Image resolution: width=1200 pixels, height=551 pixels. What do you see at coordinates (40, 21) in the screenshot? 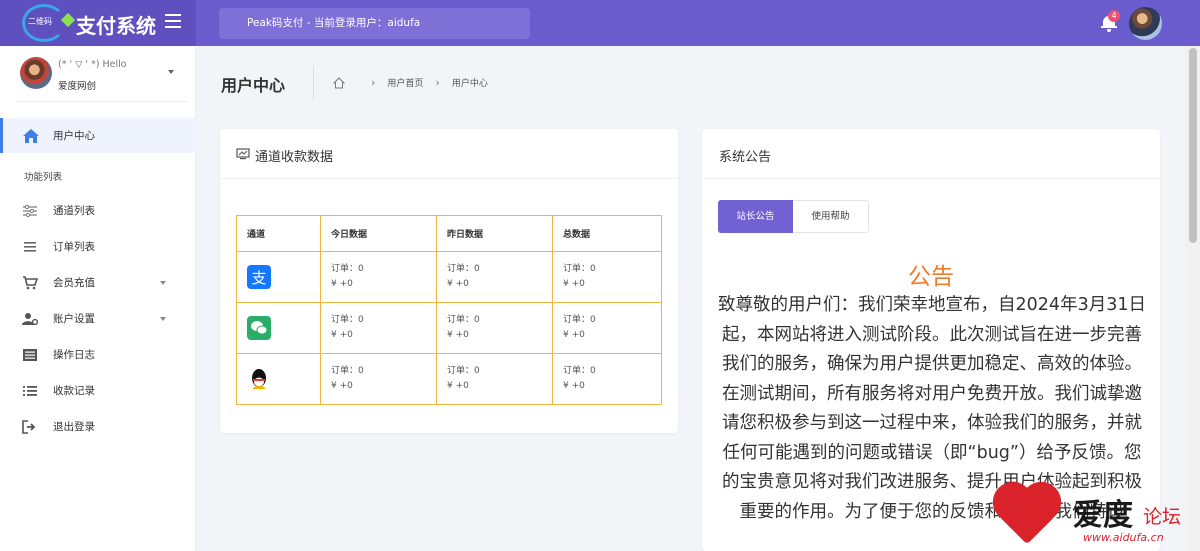
I see `logo-small-text: 二维码` at bounding box center [40, 21].